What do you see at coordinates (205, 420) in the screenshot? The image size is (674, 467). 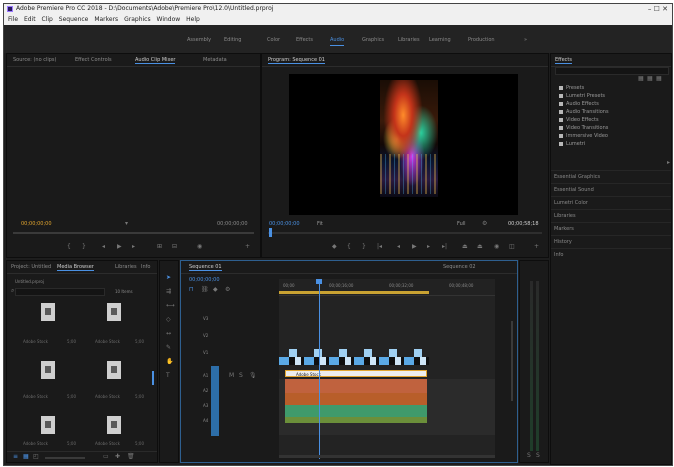 I see `track-header-a4: A4` at bounding box center [205, 420].